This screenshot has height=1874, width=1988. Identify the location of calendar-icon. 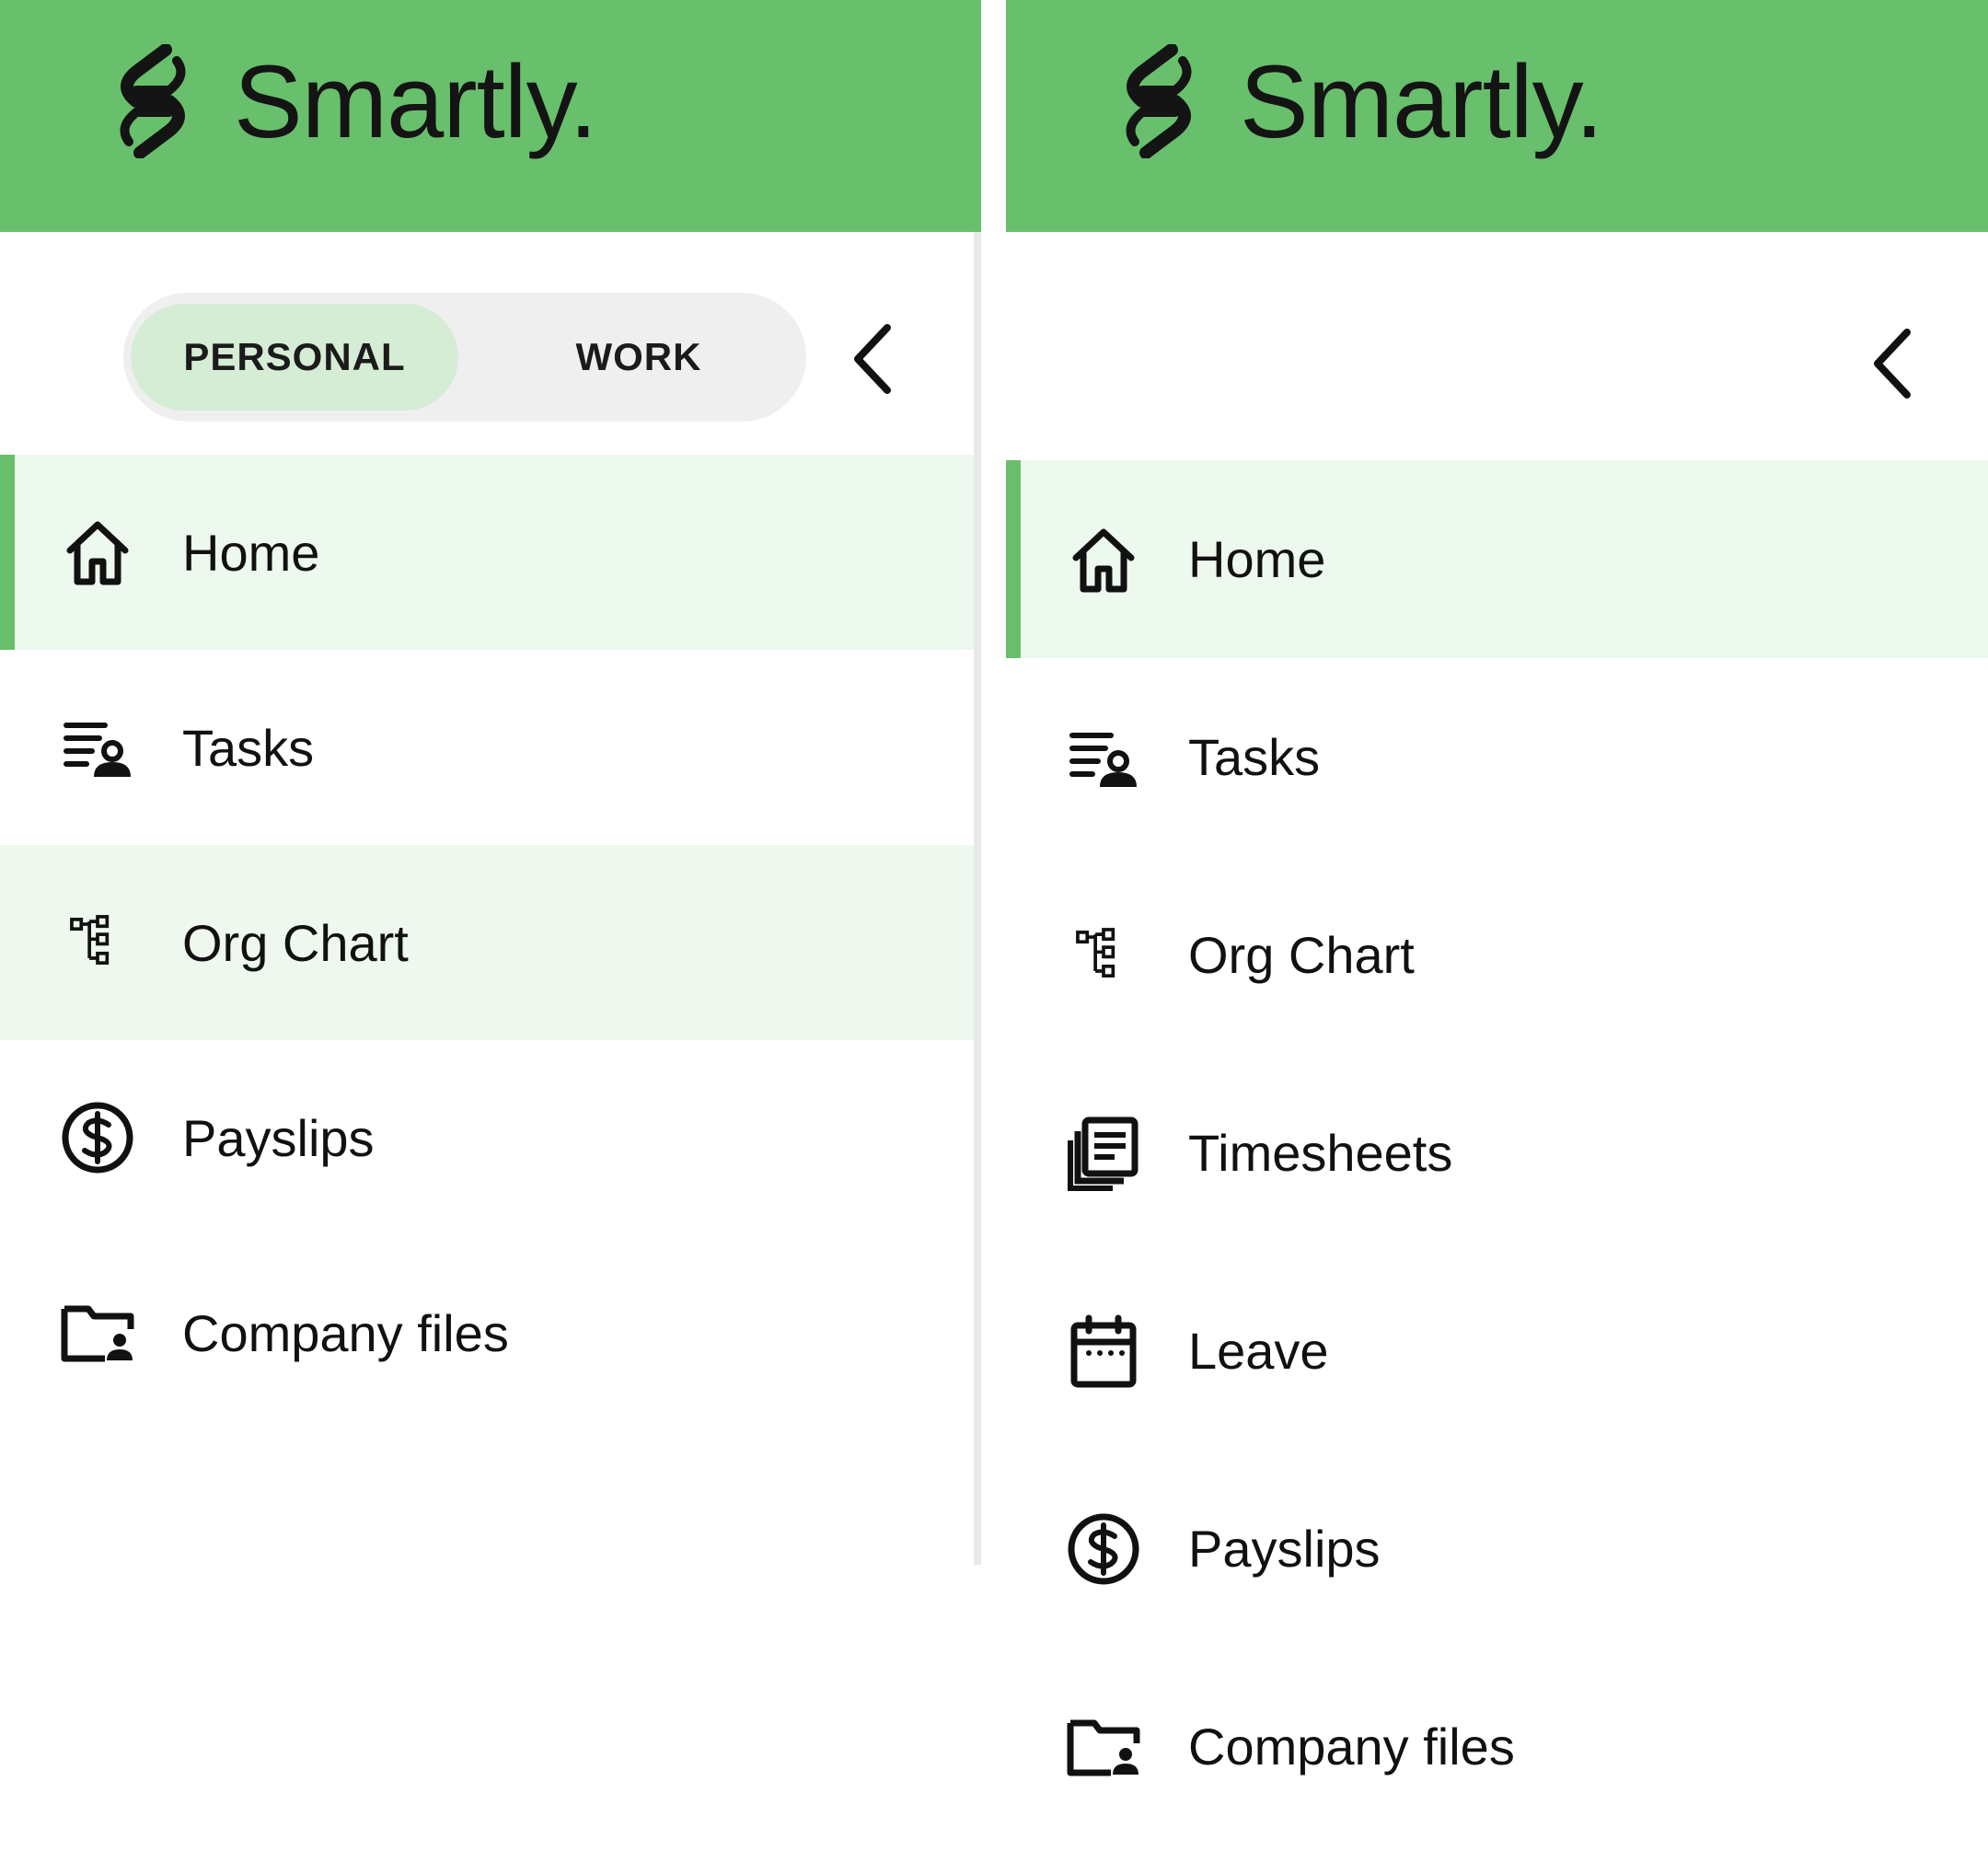
(1104, 1352).